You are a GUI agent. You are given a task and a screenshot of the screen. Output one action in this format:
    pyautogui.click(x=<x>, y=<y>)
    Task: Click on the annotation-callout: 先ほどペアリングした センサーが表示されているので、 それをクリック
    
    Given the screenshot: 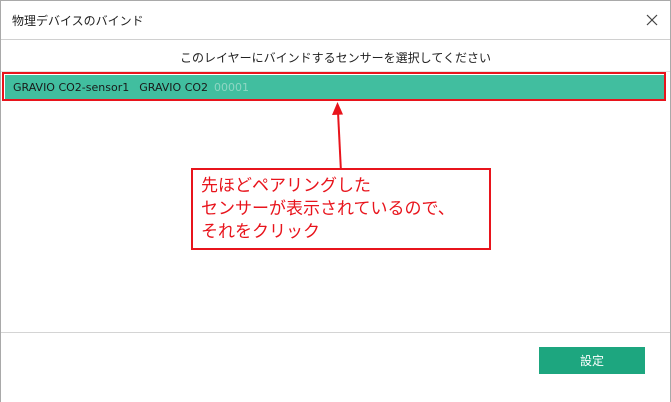 What is the action you would take?
    pyautogui.click(x=341, y=209)
    